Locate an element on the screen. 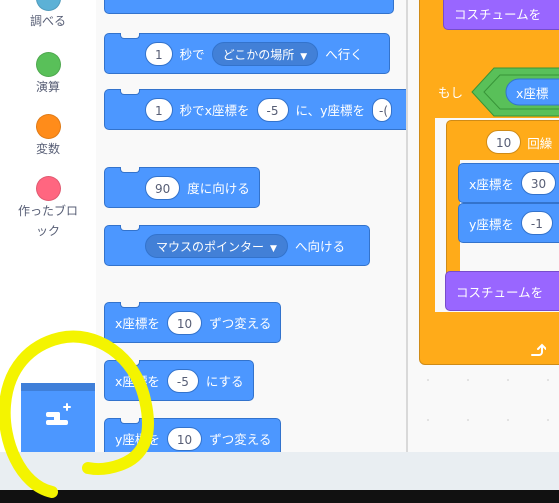 This screenshot has height=503, width=559. if-label: もし is located at coordinates (448, 91).